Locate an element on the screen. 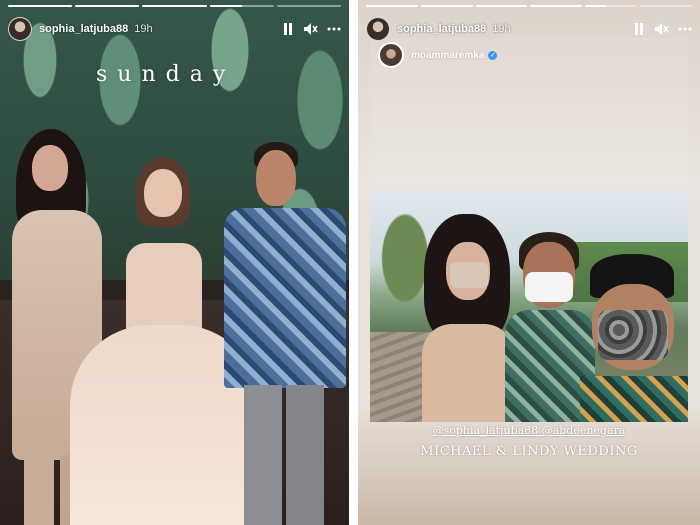  reposted-from: moammaremka ✓ is located at coordinates (438, 55).